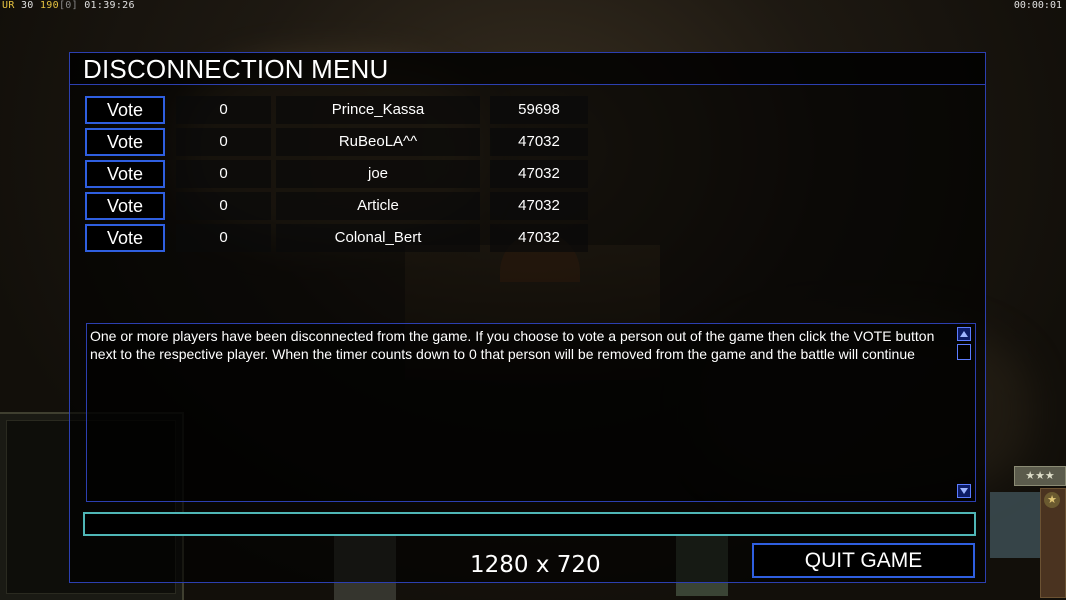 This screenshot has width=1066, height=600. Describe the element at coordinates (109, 5) in the screenshot. I see `game-clock: 01:39:26` at that location.